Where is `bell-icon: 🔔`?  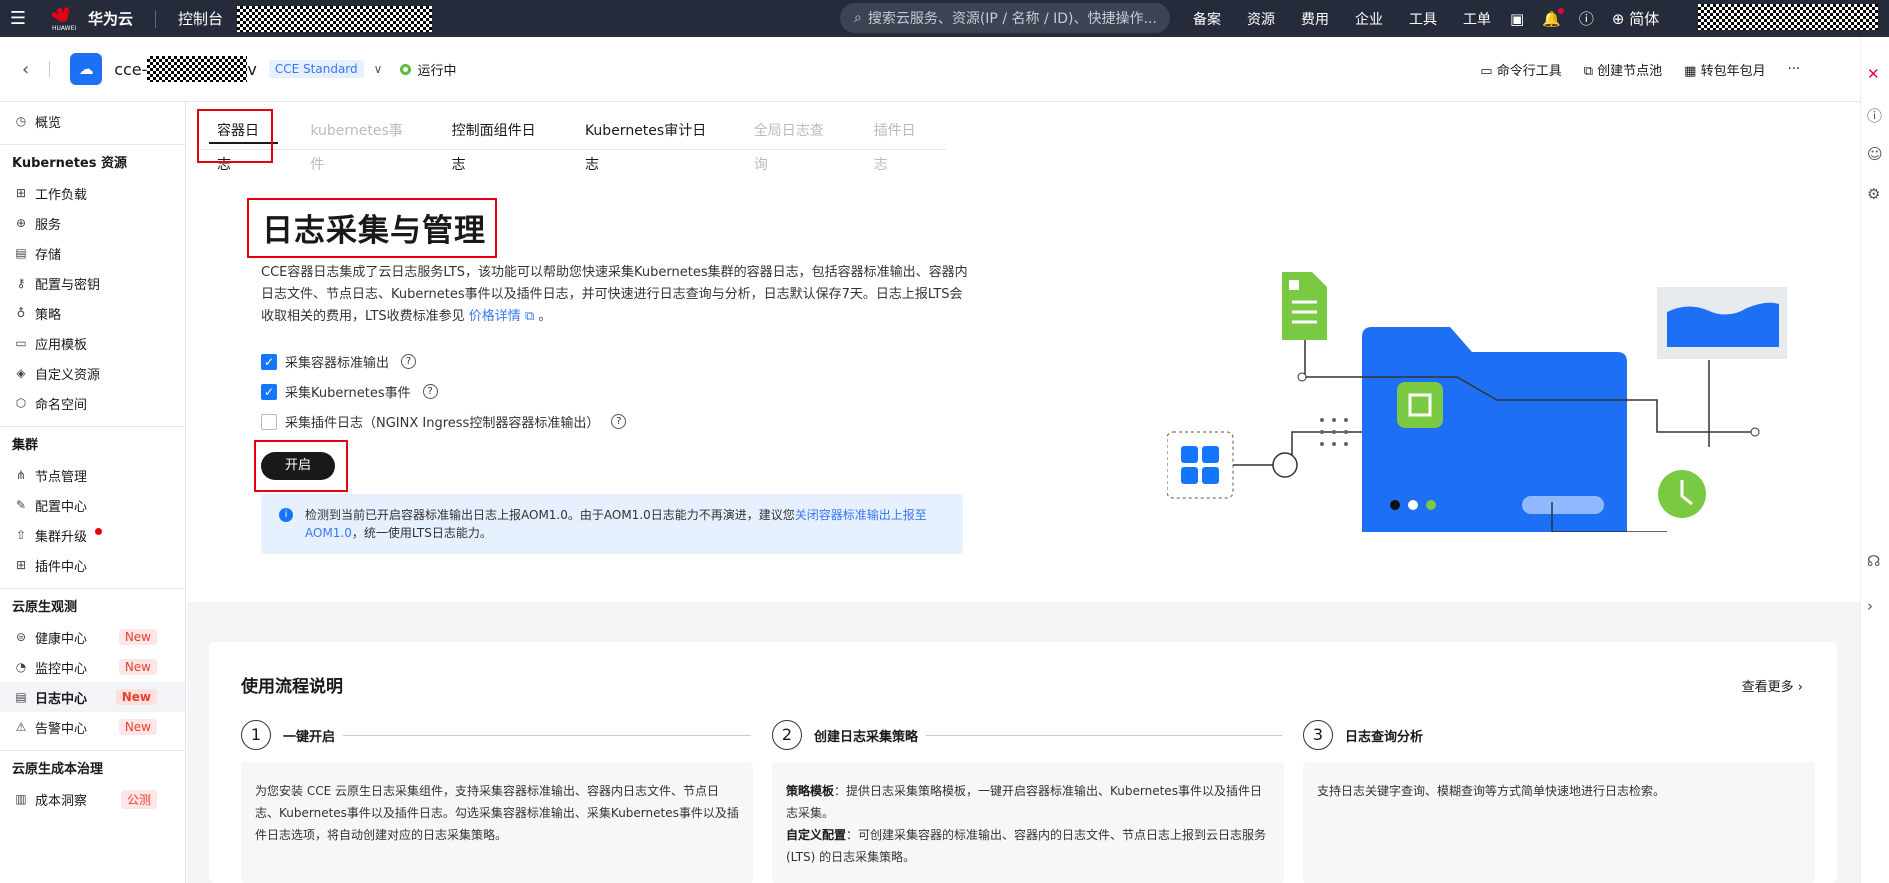 bell-icon: 🔔 is located at coordinates (1553, 17).